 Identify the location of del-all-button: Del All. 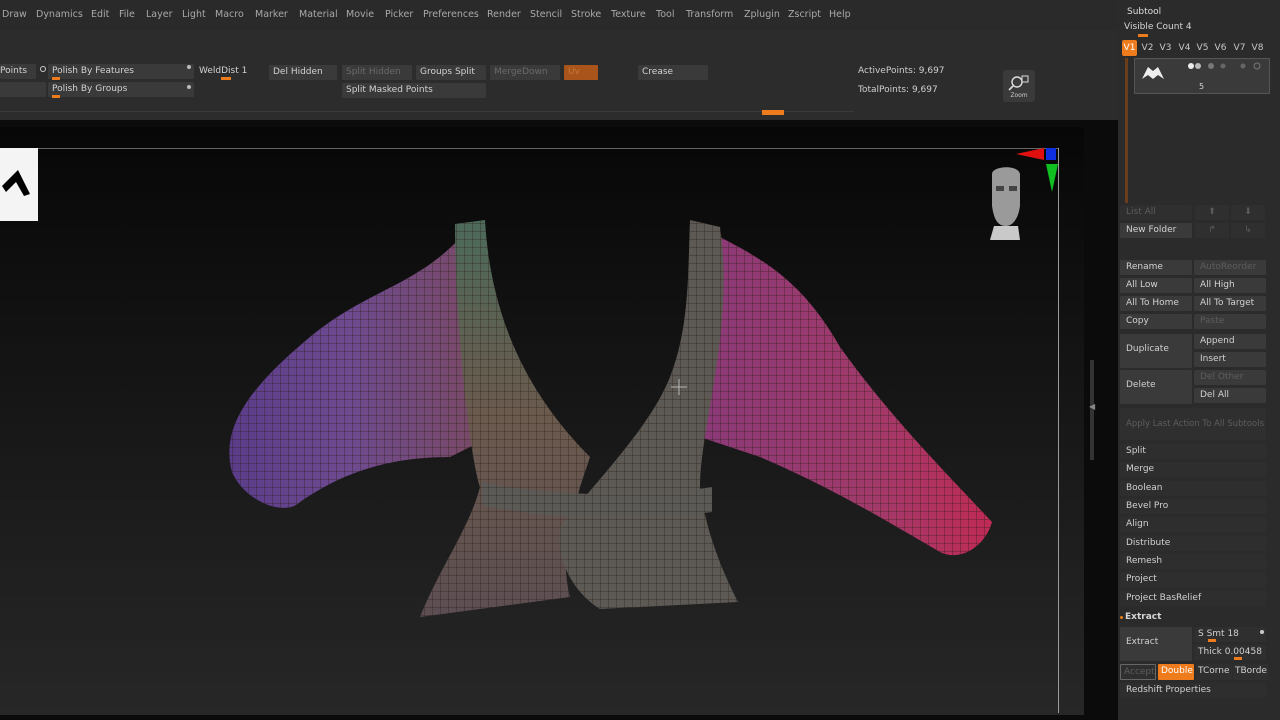
(1230, 395).